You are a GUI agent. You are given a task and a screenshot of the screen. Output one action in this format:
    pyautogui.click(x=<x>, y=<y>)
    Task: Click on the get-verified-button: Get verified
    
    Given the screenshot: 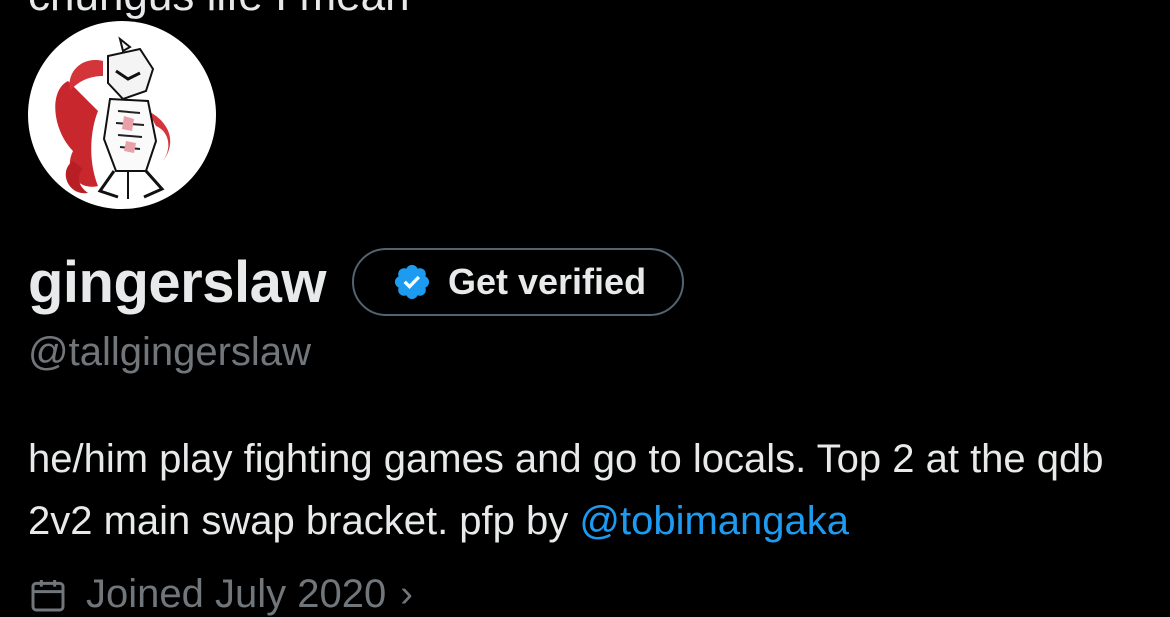 What is the action you would take?
    pyautogui.click(x=518, y=282)
    